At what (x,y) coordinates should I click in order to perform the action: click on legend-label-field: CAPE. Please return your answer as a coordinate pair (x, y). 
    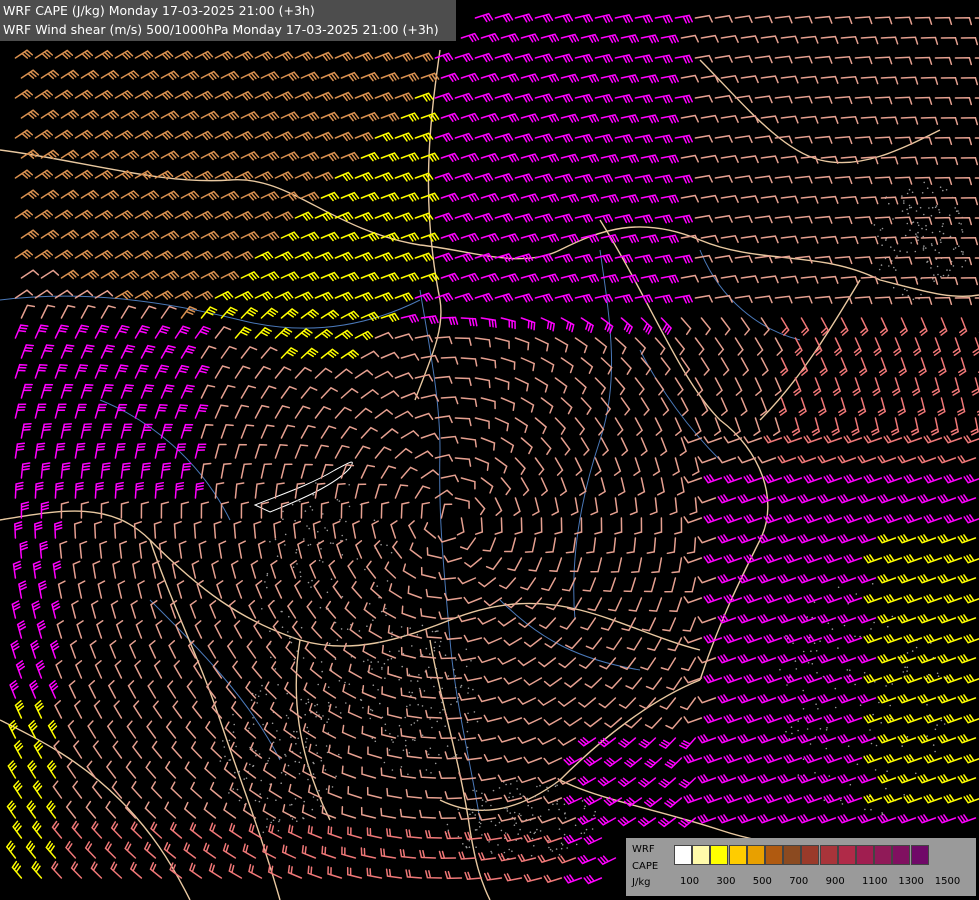
    Looking at the image, I should click on (645, 866).